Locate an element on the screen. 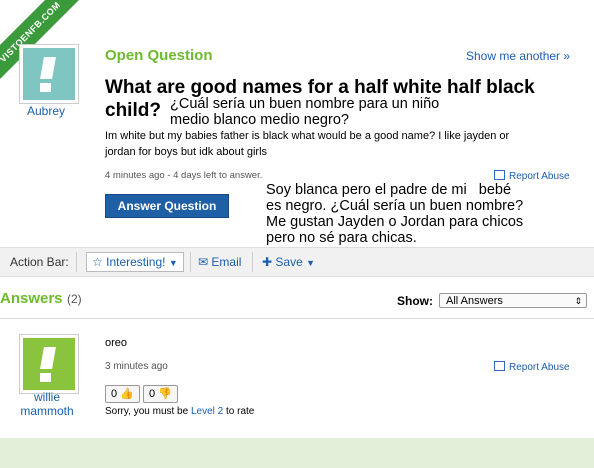 The height and width of the screenshot is (468, 594). question-title-line2: child? is located at coordinates (133, 110).